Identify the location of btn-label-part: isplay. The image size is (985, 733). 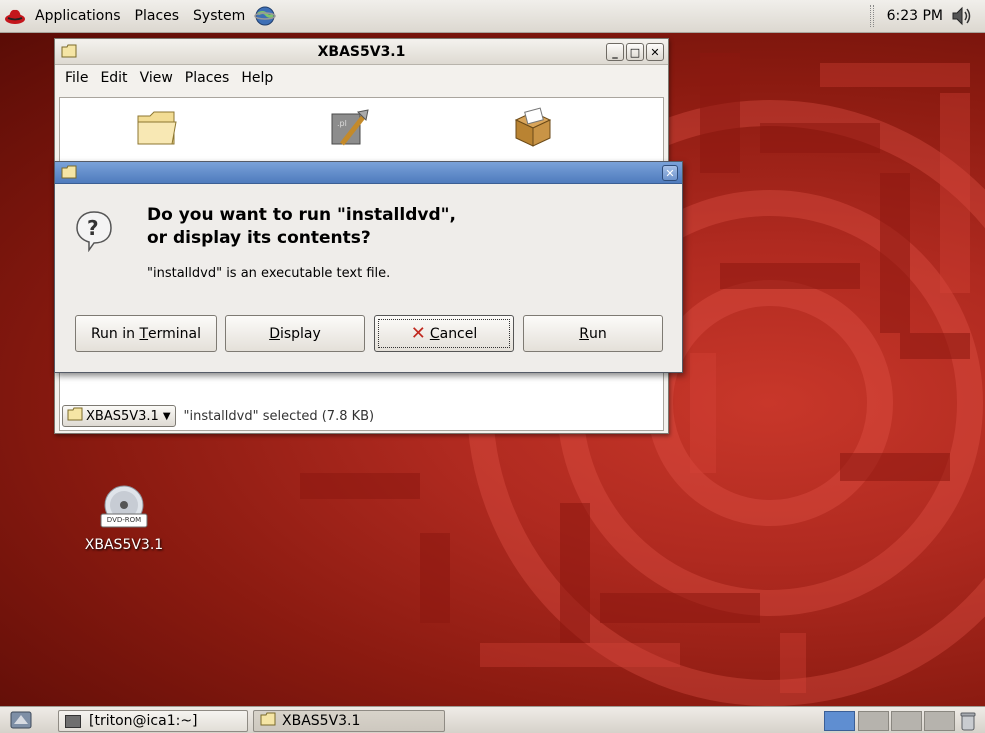
(300, 333).